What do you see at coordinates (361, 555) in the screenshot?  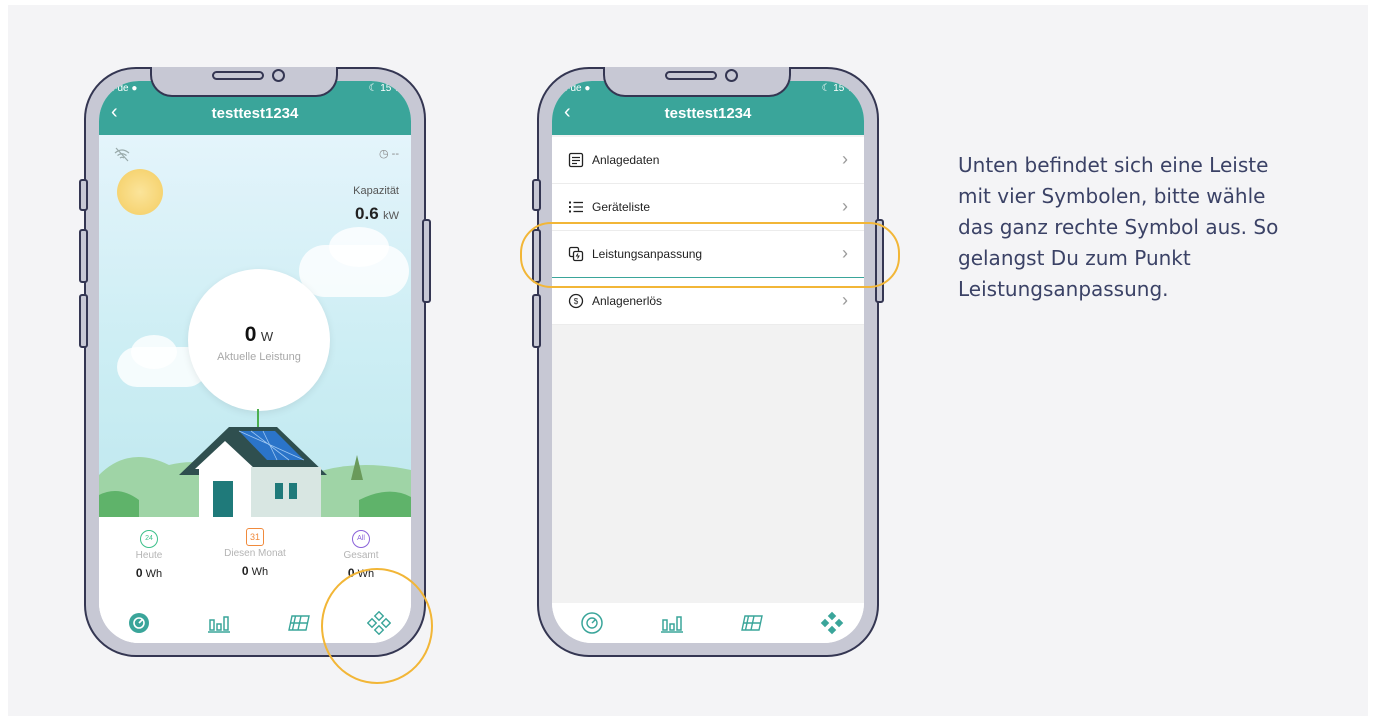 I see `stat-total-label: Gesamt` at bounding box center [361, 555].